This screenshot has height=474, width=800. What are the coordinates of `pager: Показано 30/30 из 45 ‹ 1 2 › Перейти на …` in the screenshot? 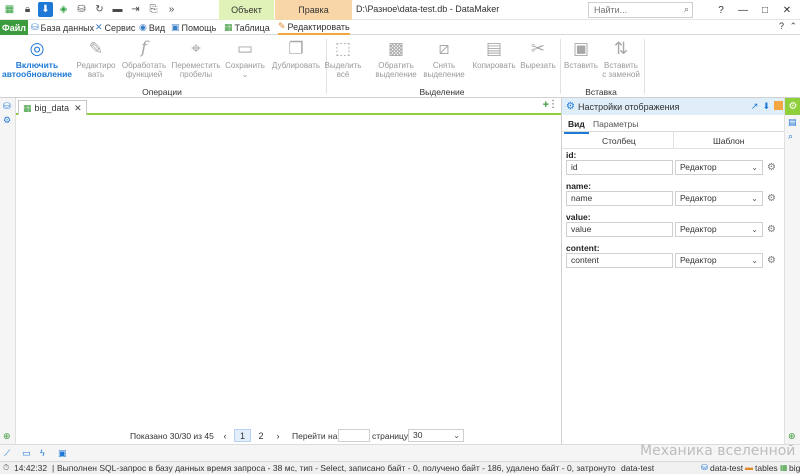 It's located at (288, 435).